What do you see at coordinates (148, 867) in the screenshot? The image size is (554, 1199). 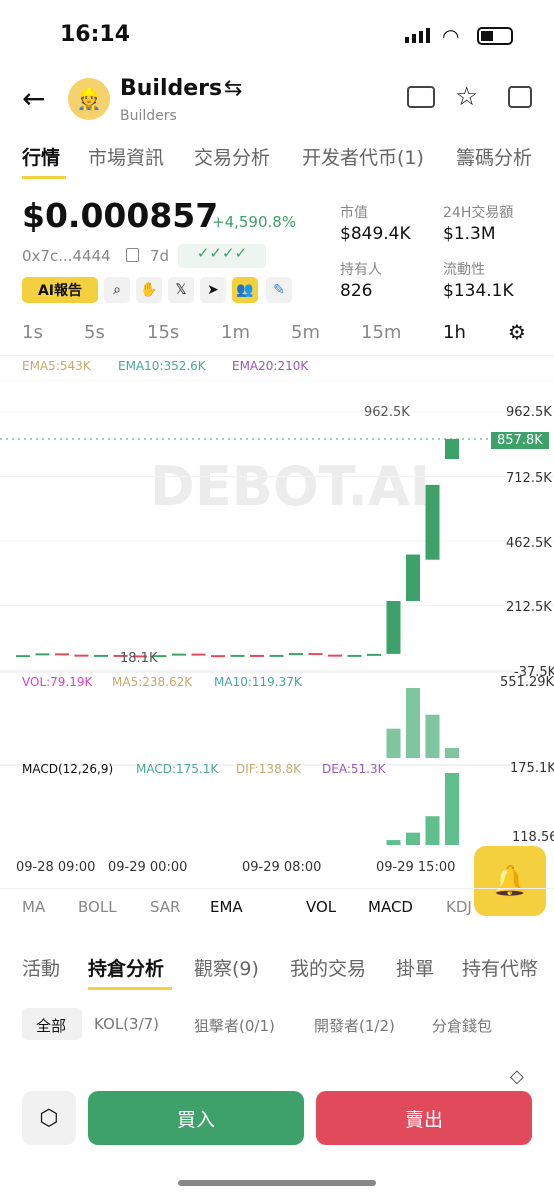 I see `xtick-2: 09-29 00:00` at bounding box center [148, 867].